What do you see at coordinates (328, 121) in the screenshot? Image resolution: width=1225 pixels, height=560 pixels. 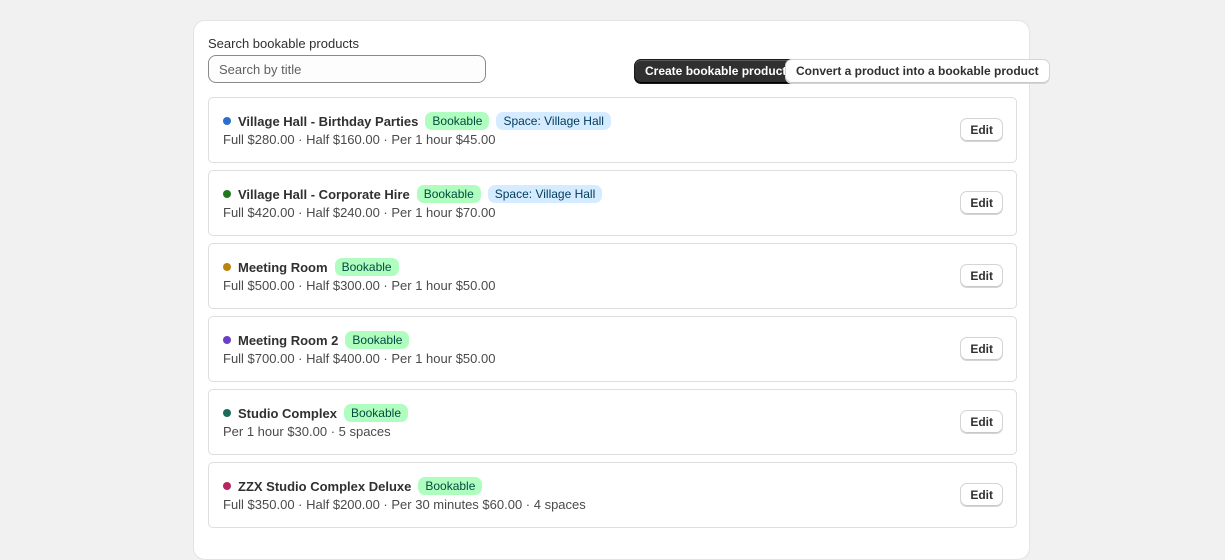 I see `product-title: Village Hall - Birthday Parties` at bounding box center [328, 121].